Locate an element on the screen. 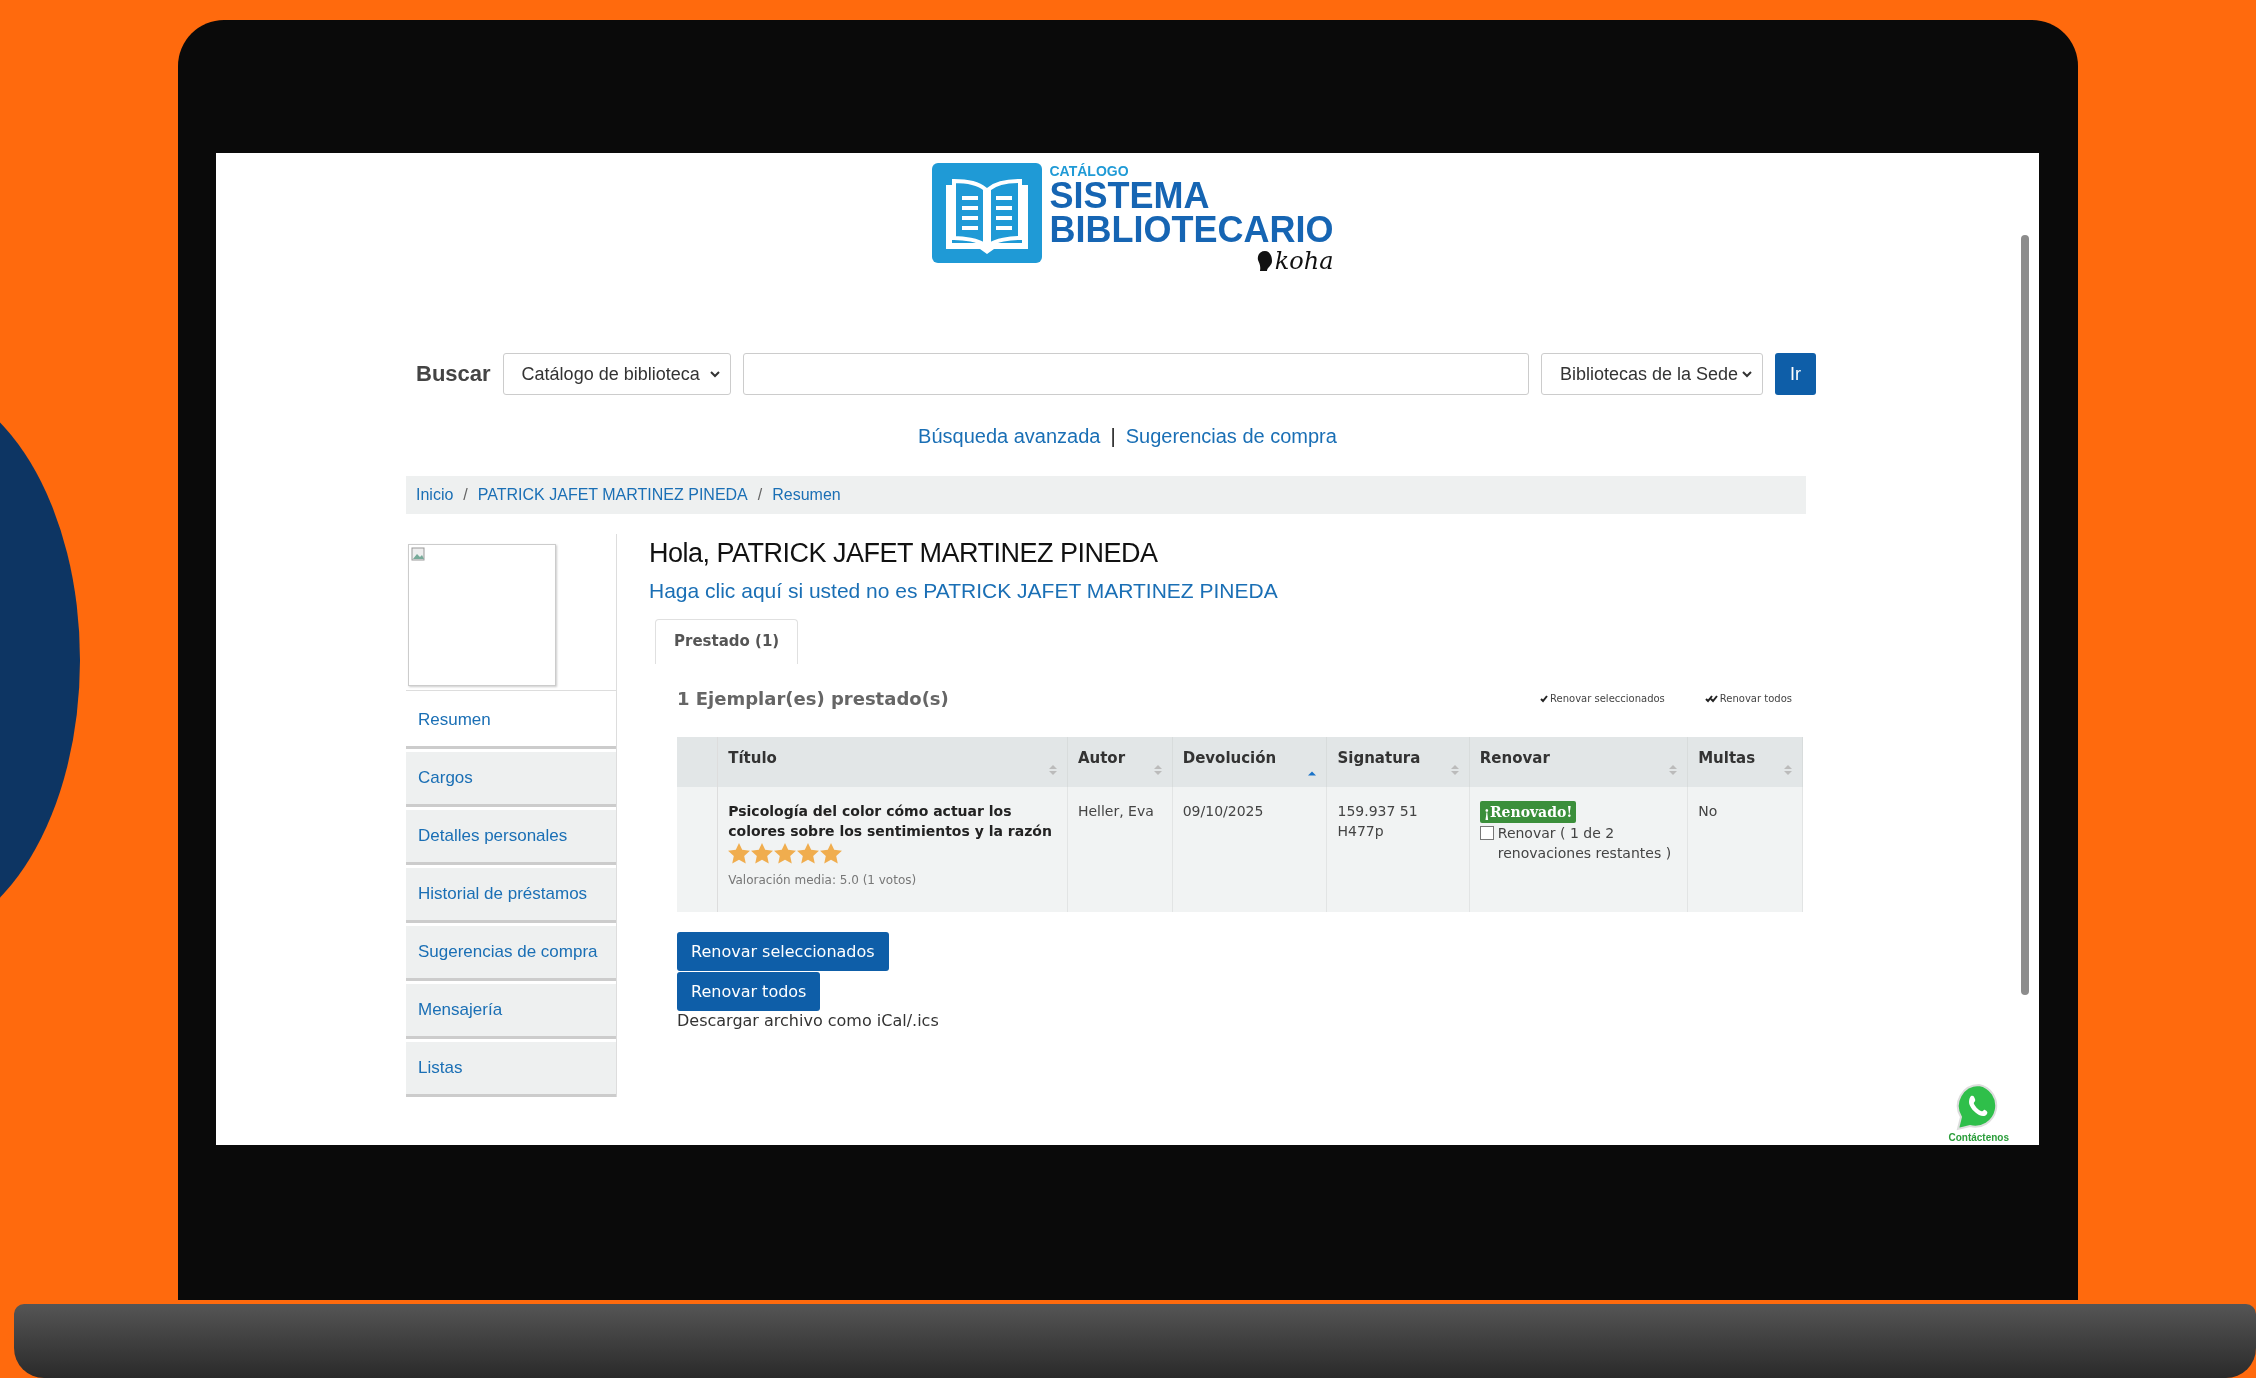  search-button: Ir is located at coordinates (1795, 374).